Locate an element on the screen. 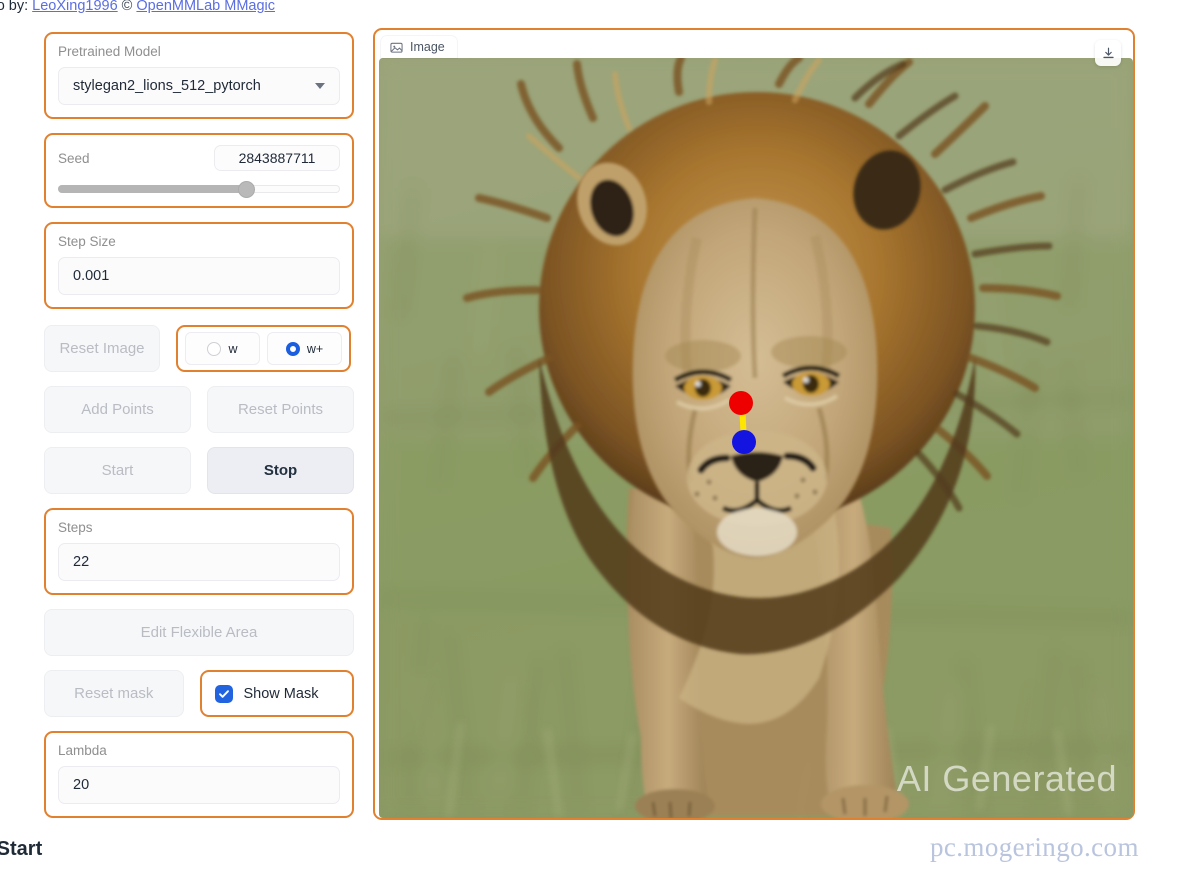  reset-and-latent-row: Reset Image w w+ is located at coordinates (199, 348).